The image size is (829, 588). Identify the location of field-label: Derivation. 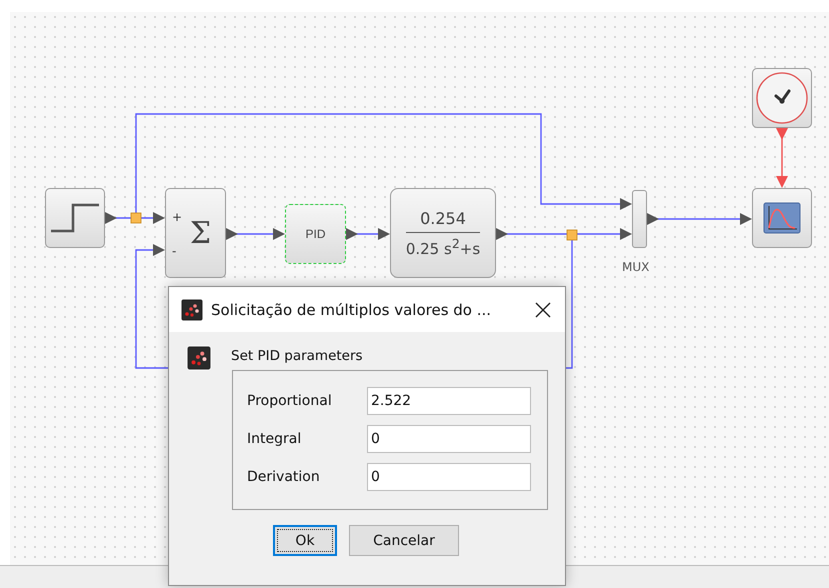
(284, 477).